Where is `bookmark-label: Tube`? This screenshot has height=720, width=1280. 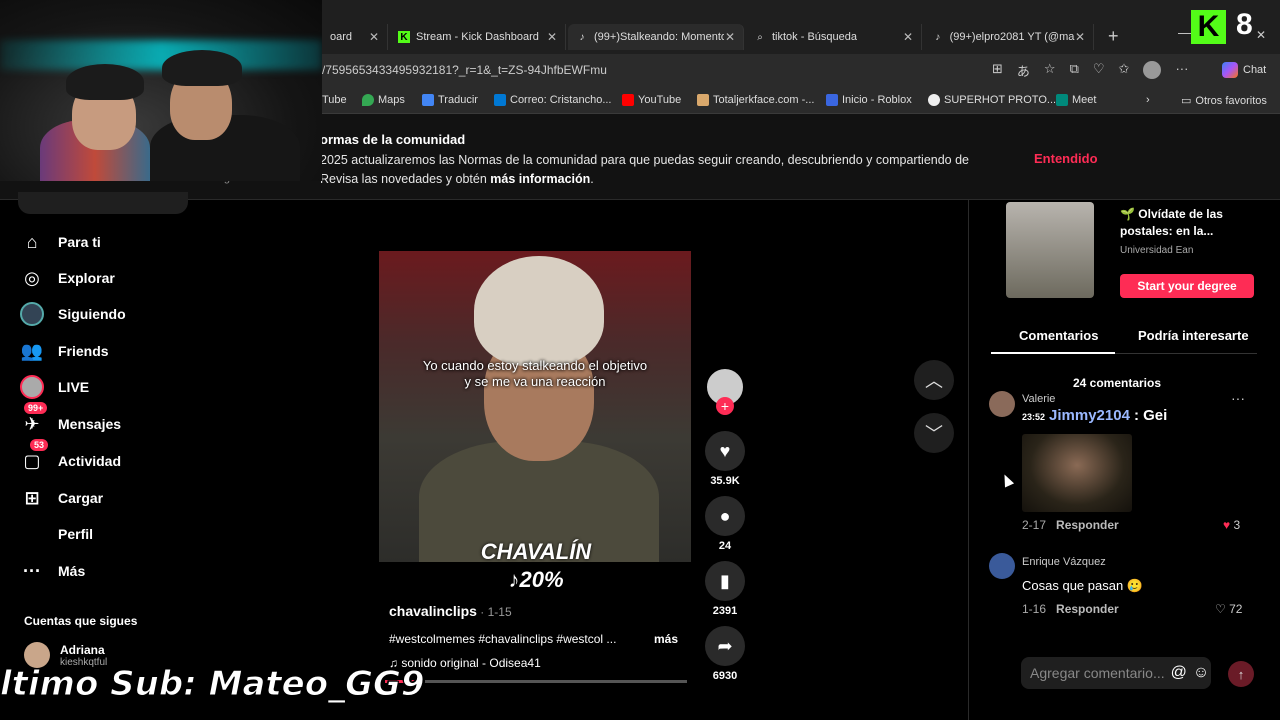
bookmark-label: Tube is located at coordinates (334, 100).